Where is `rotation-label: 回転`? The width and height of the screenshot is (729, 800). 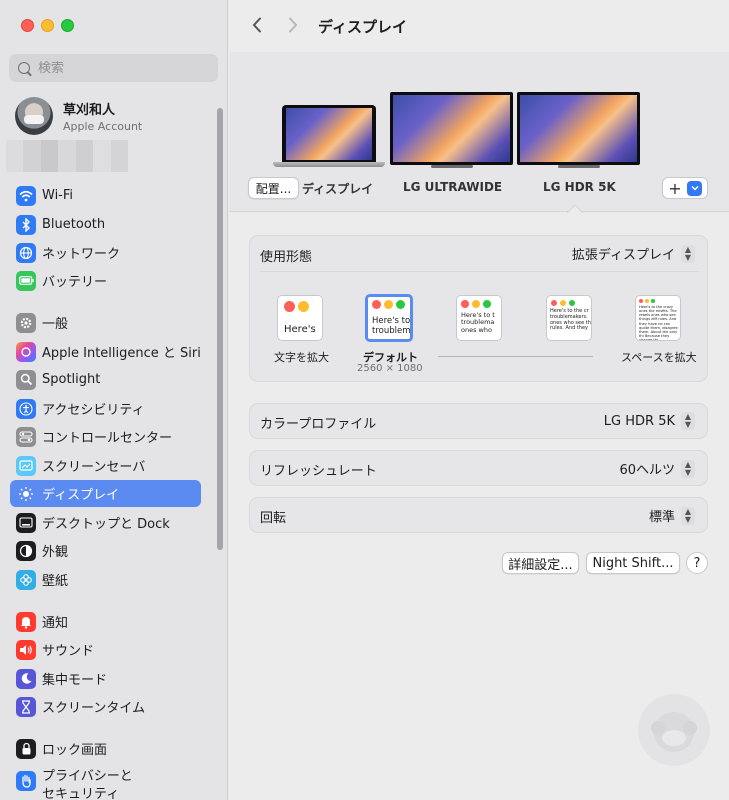 rotation-label: 回転 is located at coordinates (273, 518).